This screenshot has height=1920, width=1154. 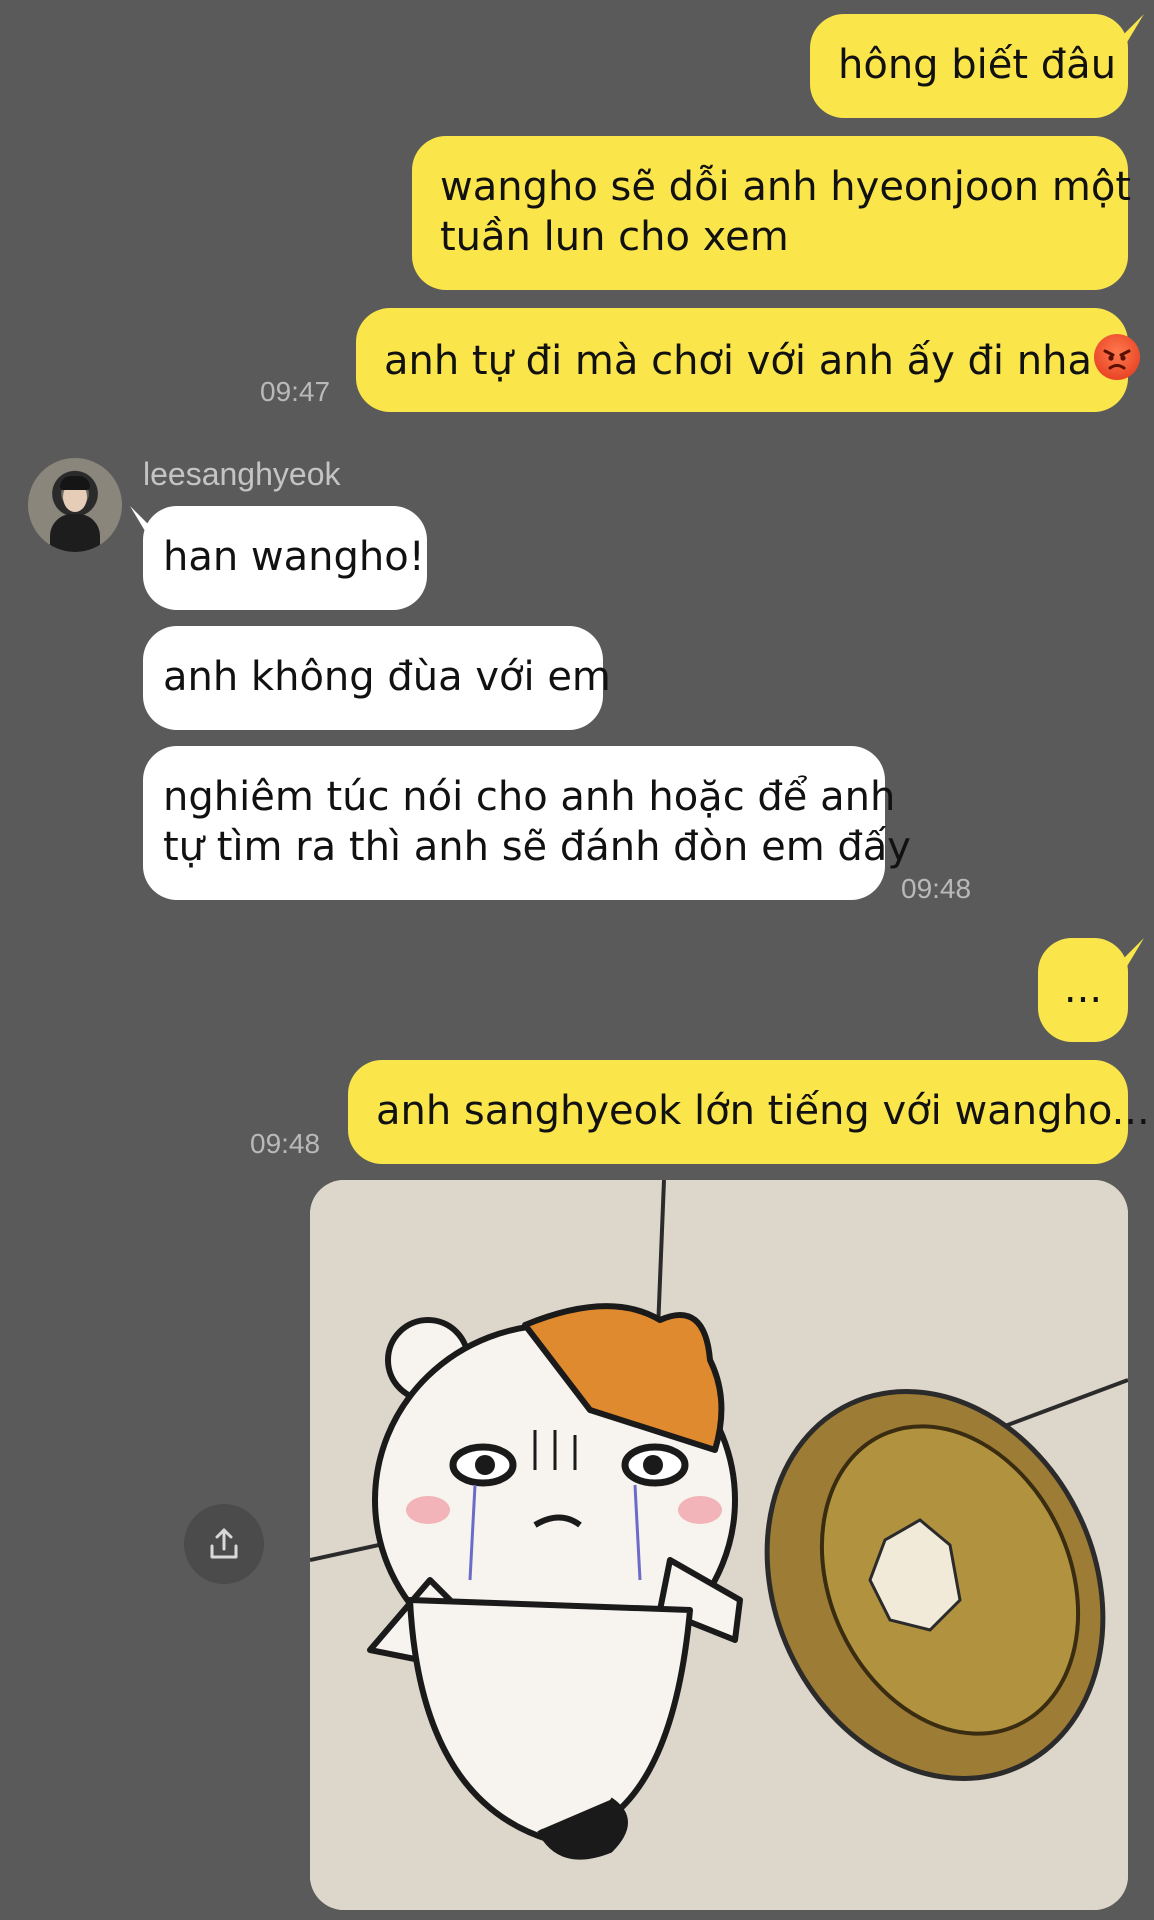 I want to click on their-message-bubble: anh không đùa với em, so click(x=377, y=678).